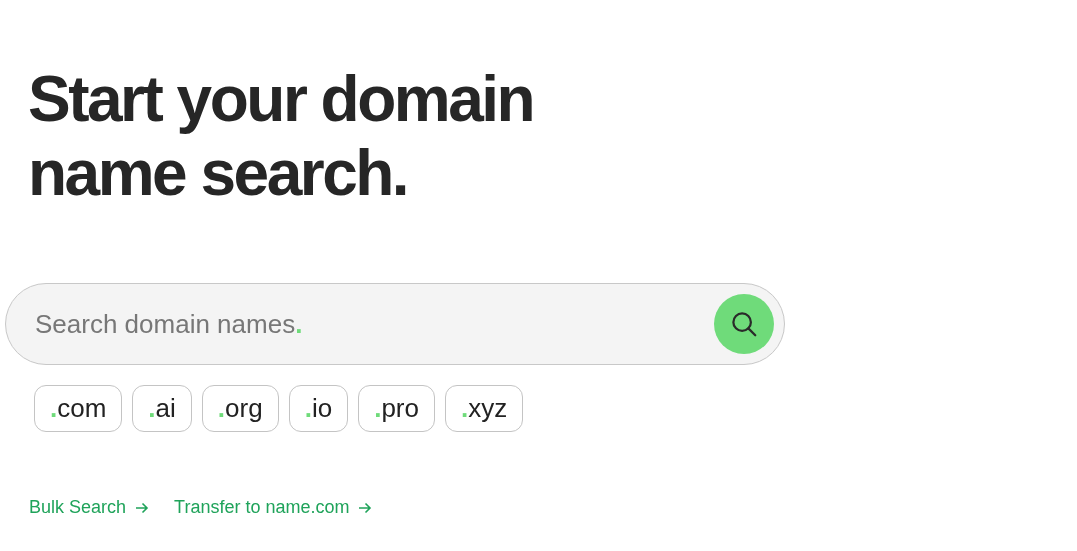  I want to click on tld-chip: .com, so click(78, 408).